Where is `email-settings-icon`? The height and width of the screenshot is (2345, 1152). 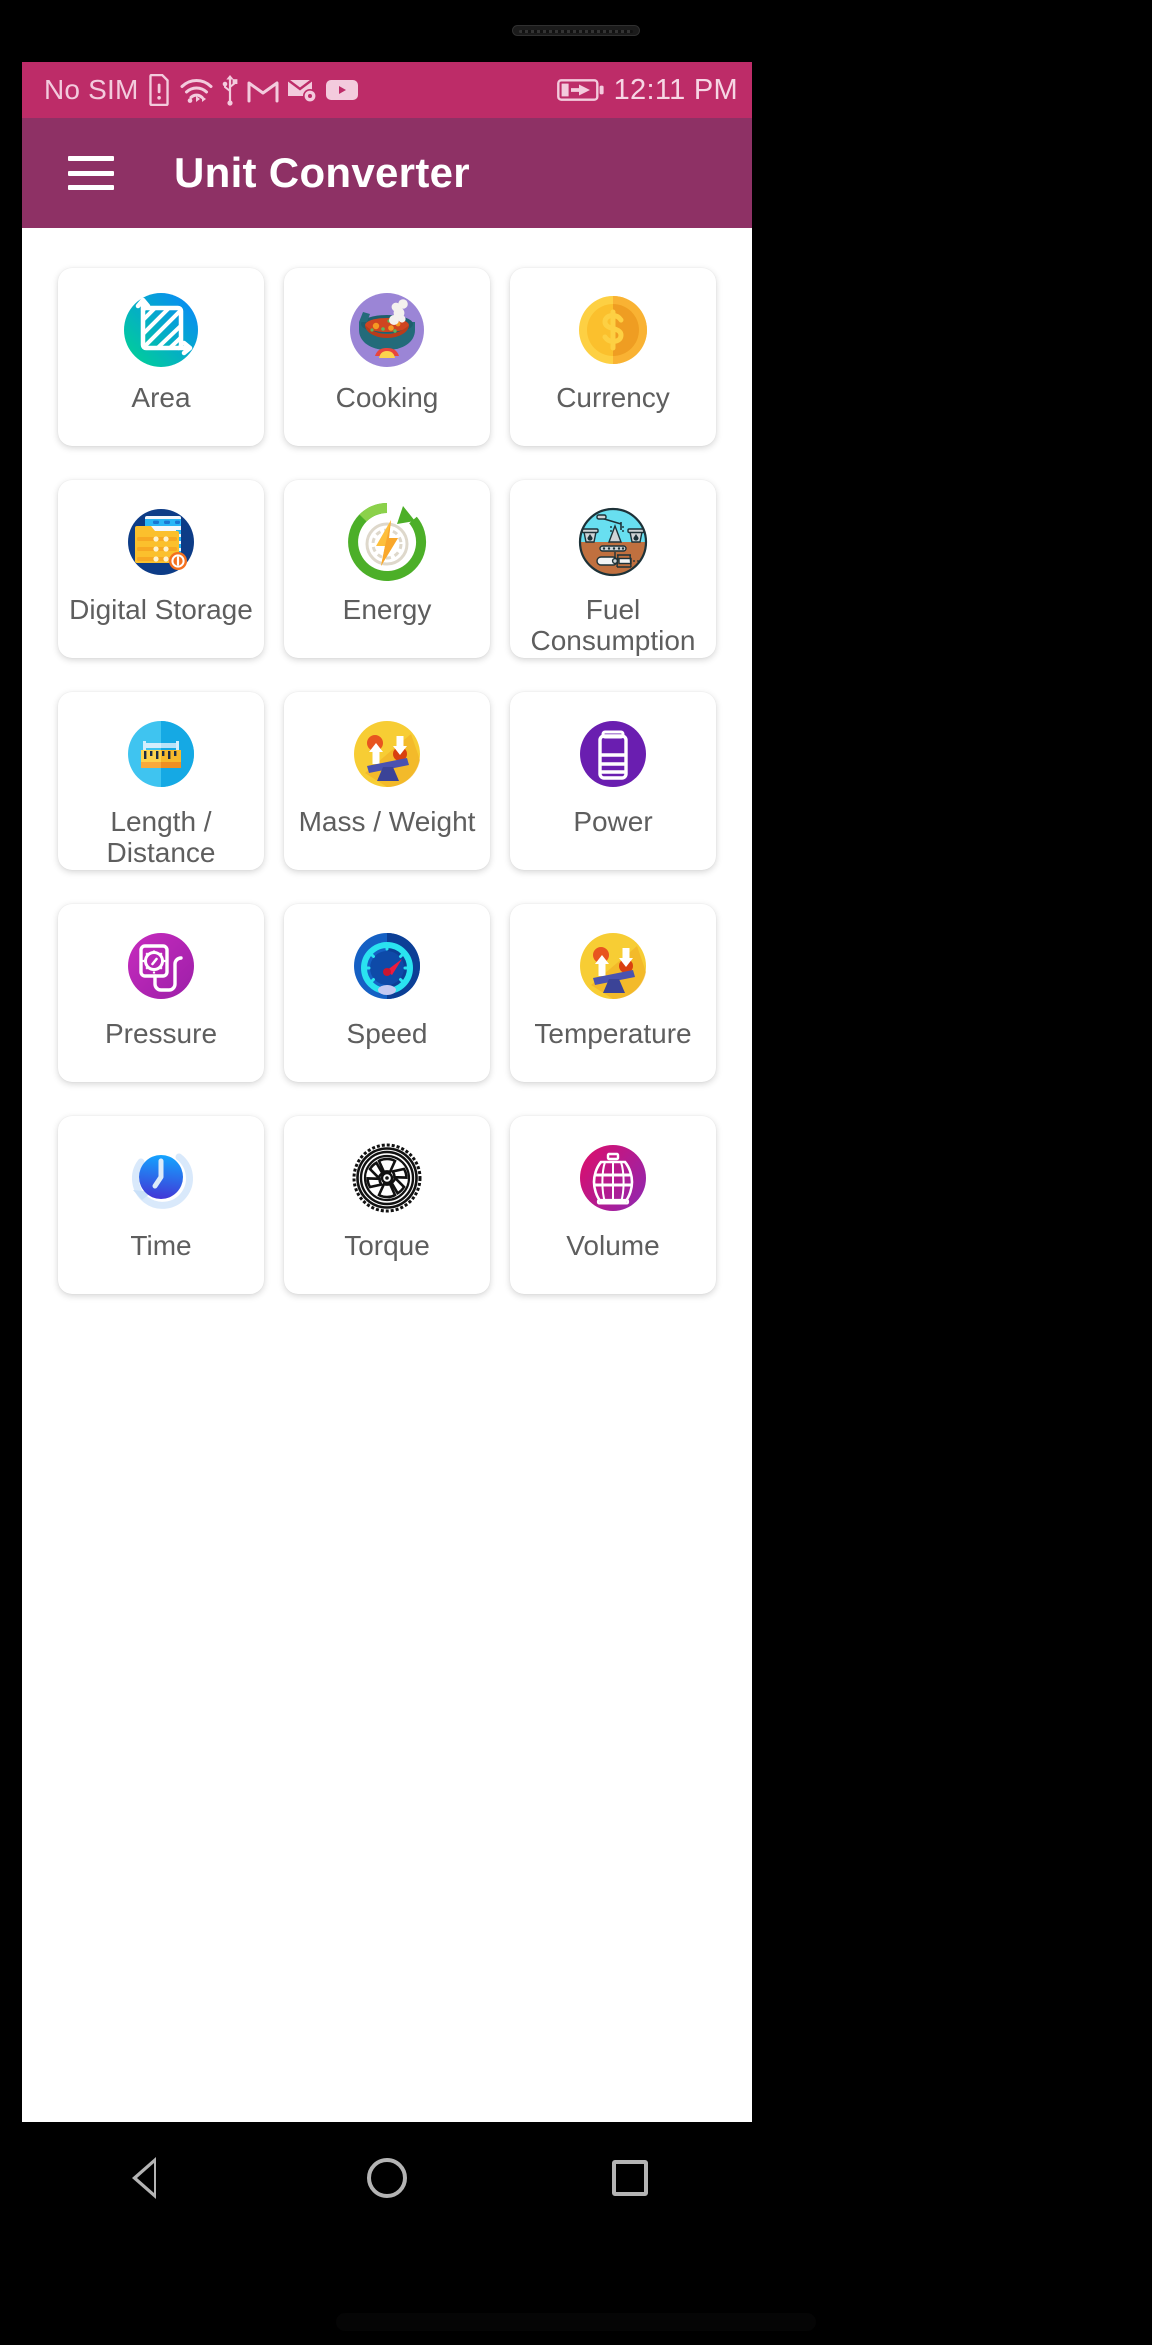 email-settings-icon is located at coordinates (301, 91).